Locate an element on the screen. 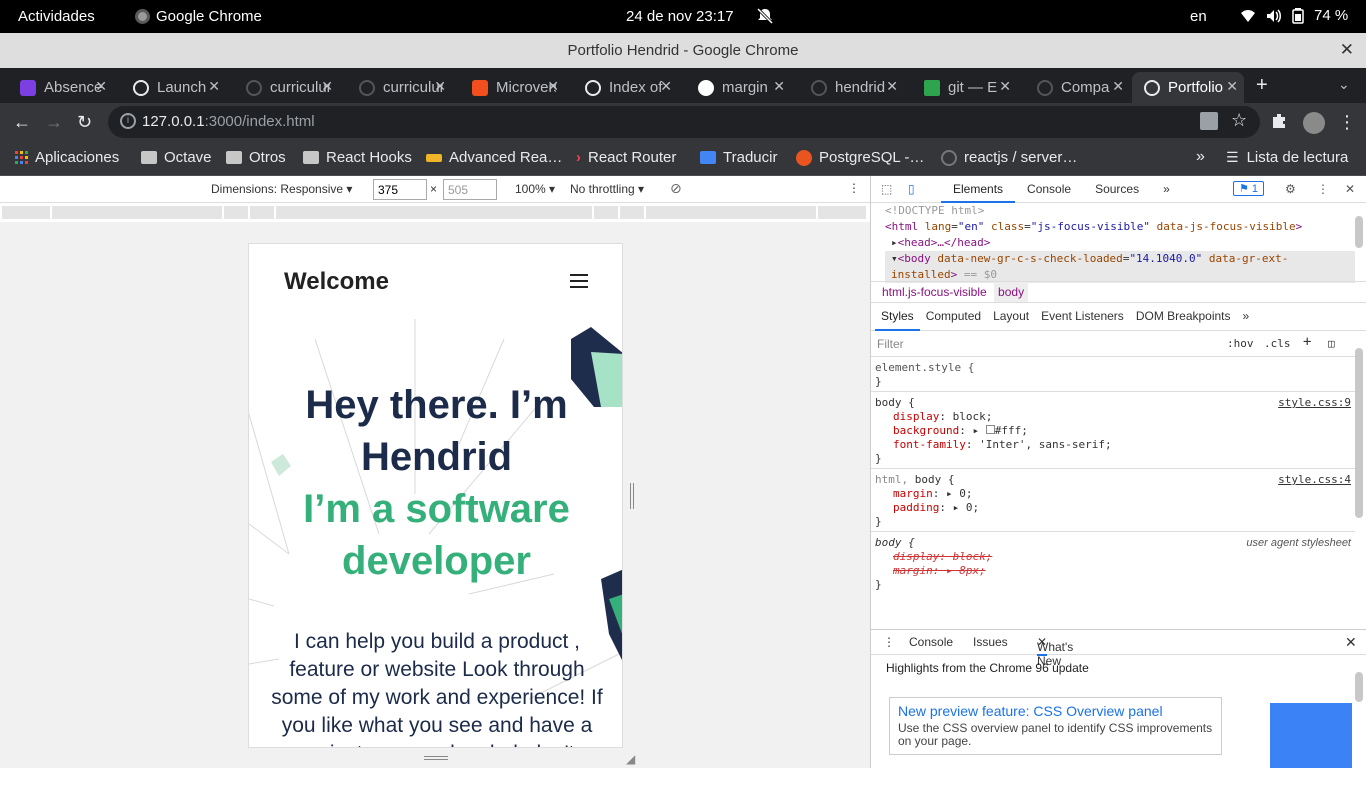 The width and height of the screenshot is (1366, 797). reading-list-button: ☰ Lista de lectura is located at coordinates (1287, 157).